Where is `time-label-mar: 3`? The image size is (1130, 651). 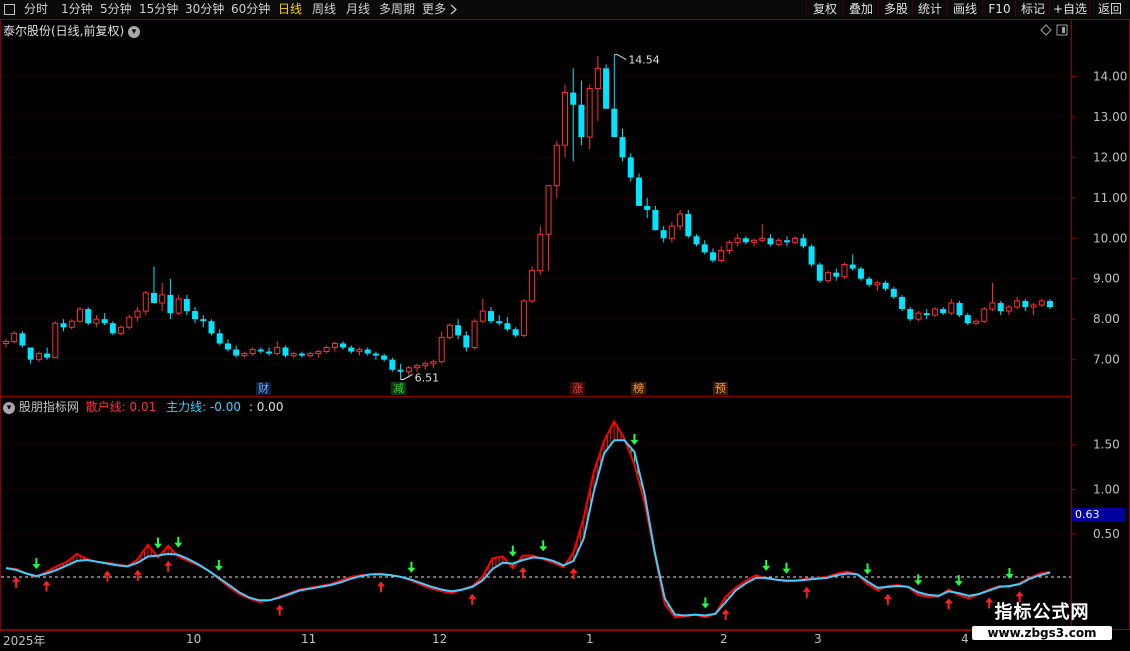
time-label-mar: 3 is located at coordinates (818, 639).